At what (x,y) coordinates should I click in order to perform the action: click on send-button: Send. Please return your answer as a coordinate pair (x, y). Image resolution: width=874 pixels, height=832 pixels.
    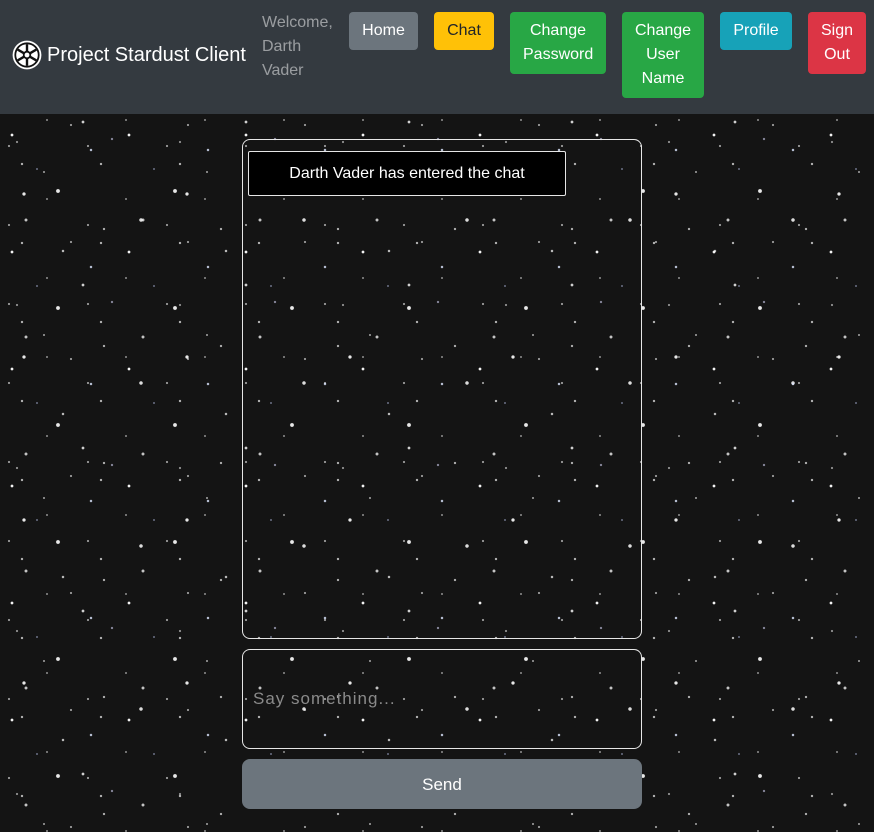
    Looking at the image, I should click on (442, 784).